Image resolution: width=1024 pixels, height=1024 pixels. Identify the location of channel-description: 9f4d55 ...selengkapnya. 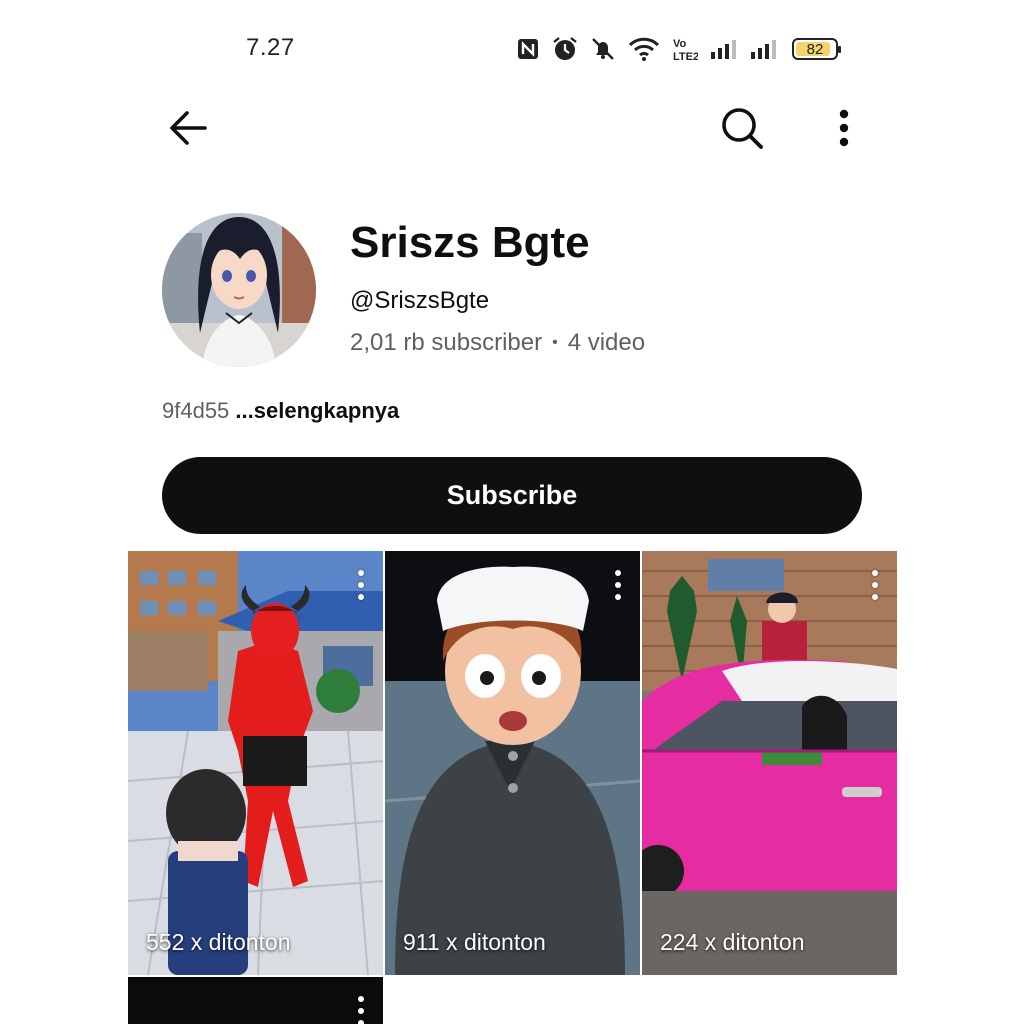
(280, 411).